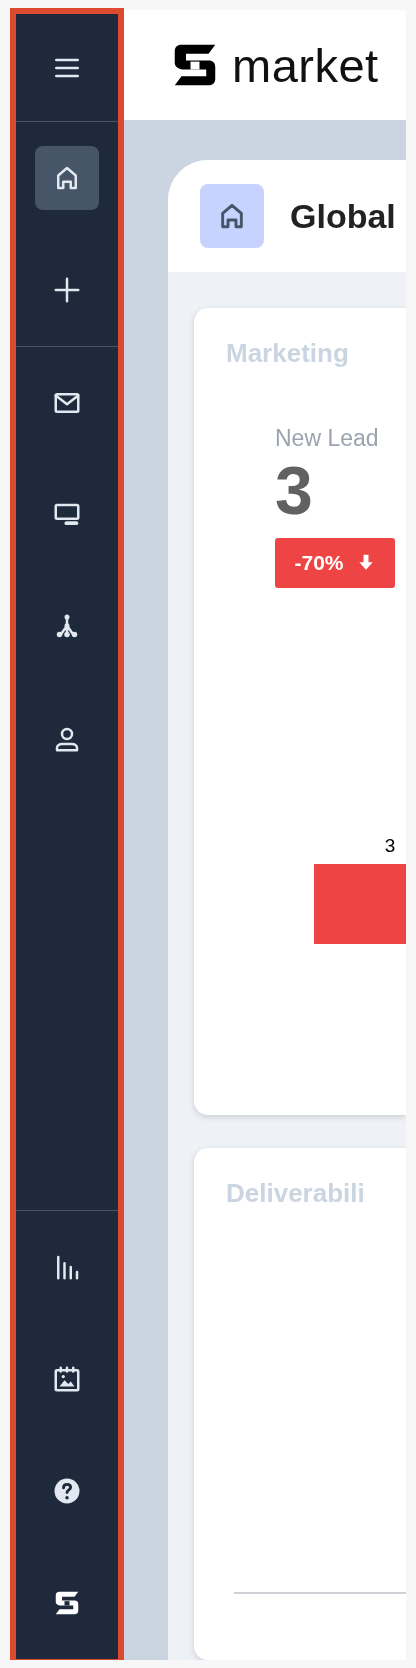 The image size is (416, 1668). Describe the element at coordinates (294, 490) in the screenshot. I see `metric-value: 3` at that location.